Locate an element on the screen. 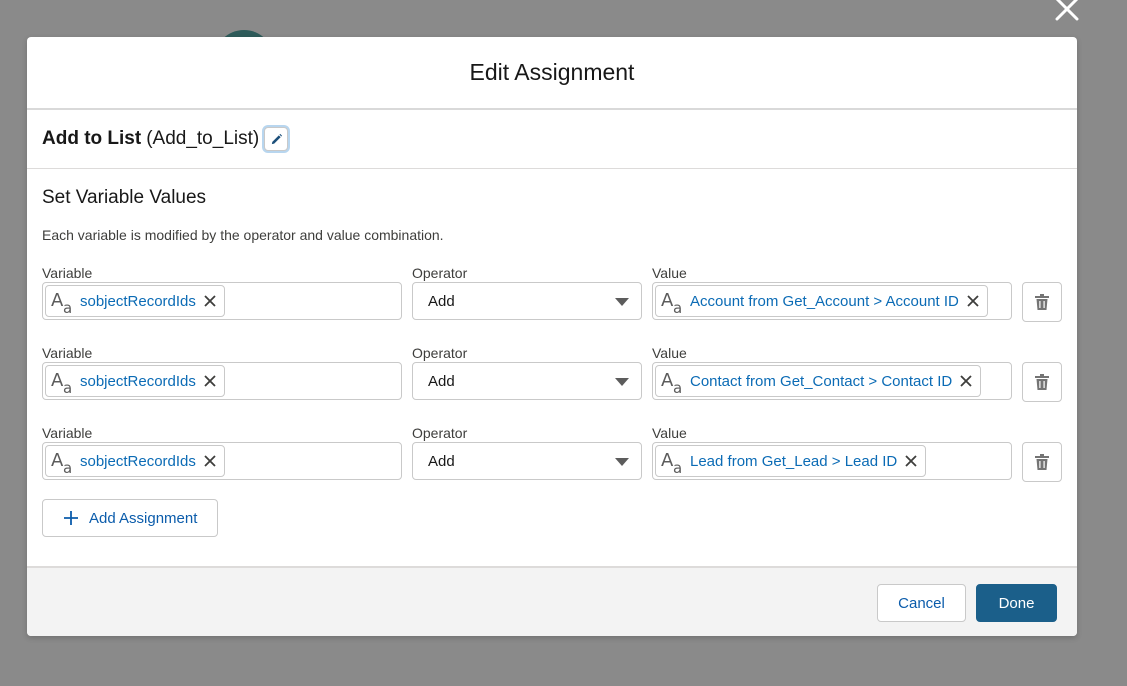 Image resolution: width=1127 pixels, height=686 pixels. modal-title: Edit Assignment is located at coordinates (552, 72).